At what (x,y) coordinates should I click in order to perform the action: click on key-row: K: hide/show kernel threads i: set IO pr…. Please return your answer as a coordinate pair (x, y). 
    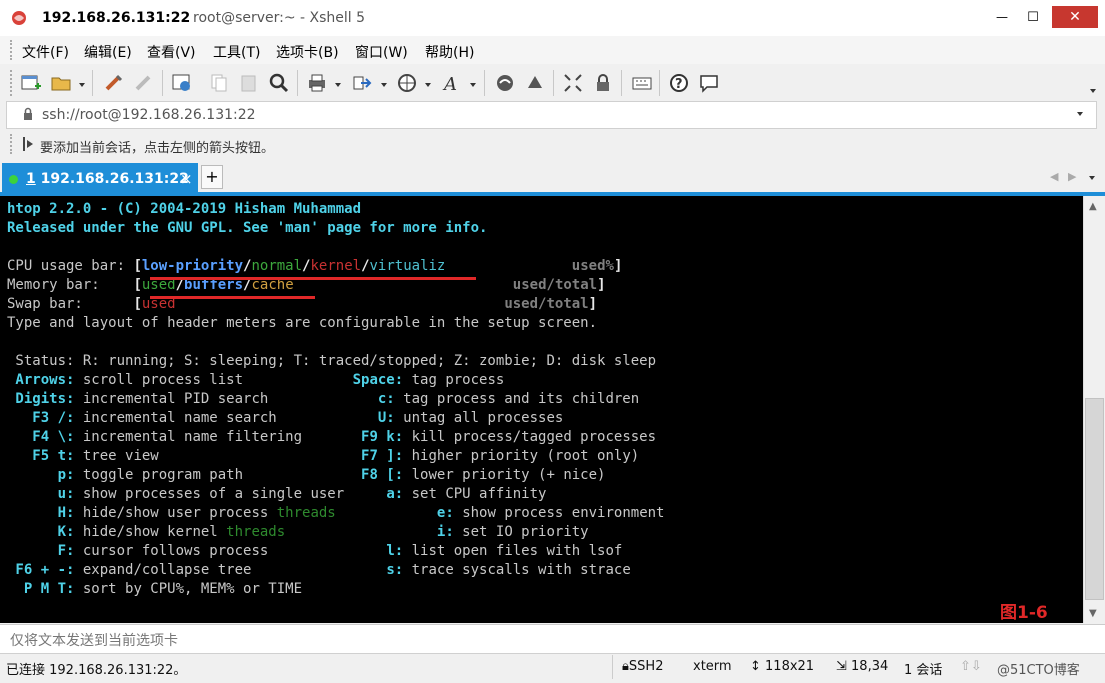
    Looking at the image, I should click on (298, 532).